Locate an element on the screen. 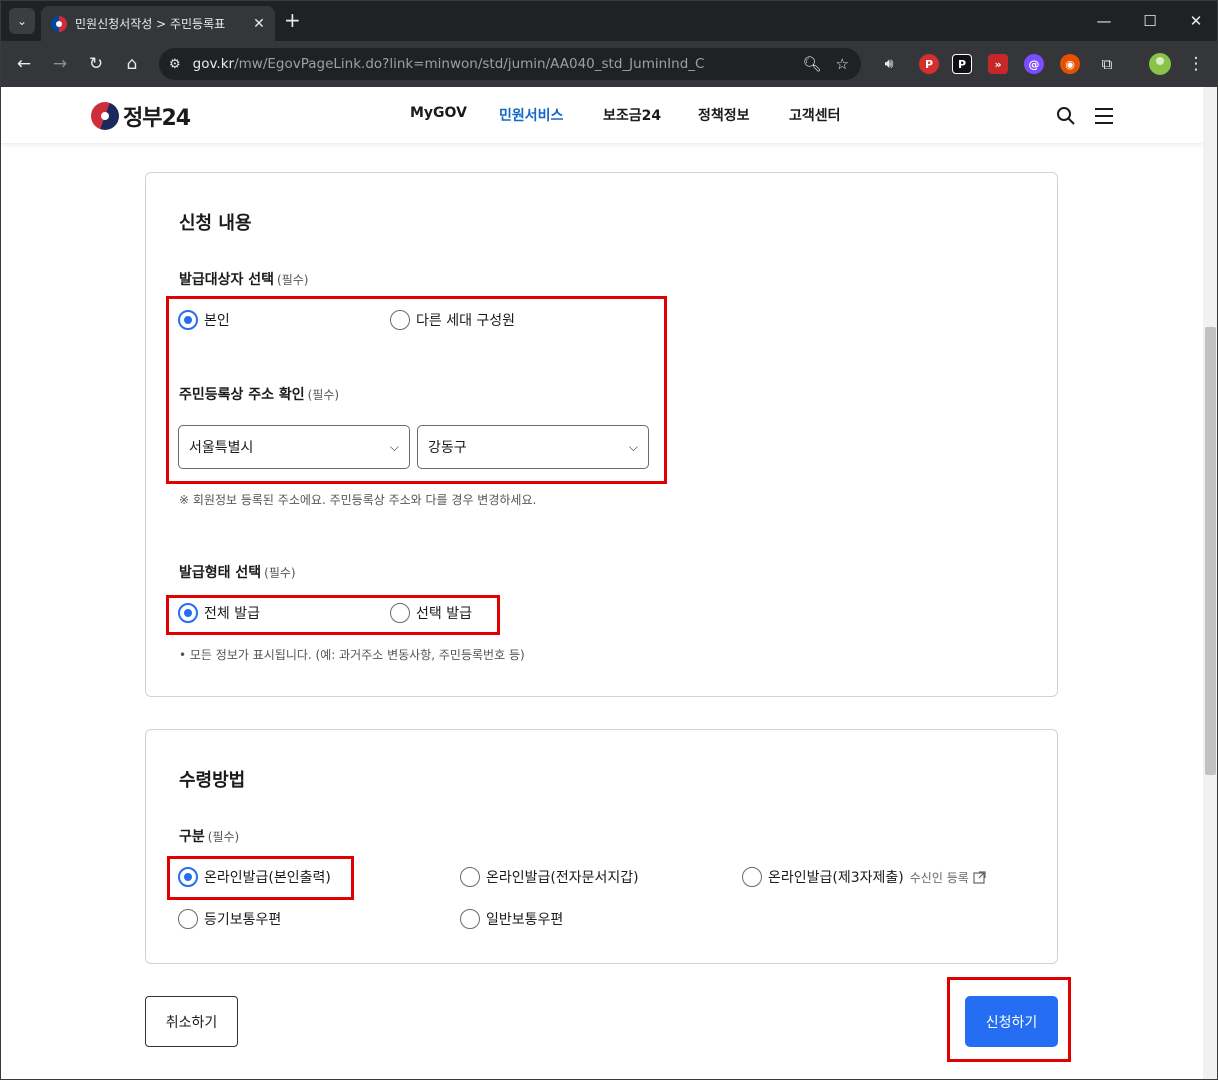 The height and width of the screenshot is (1080, 1218). reload-icon: ↻ is located at coordinates (96, 64).